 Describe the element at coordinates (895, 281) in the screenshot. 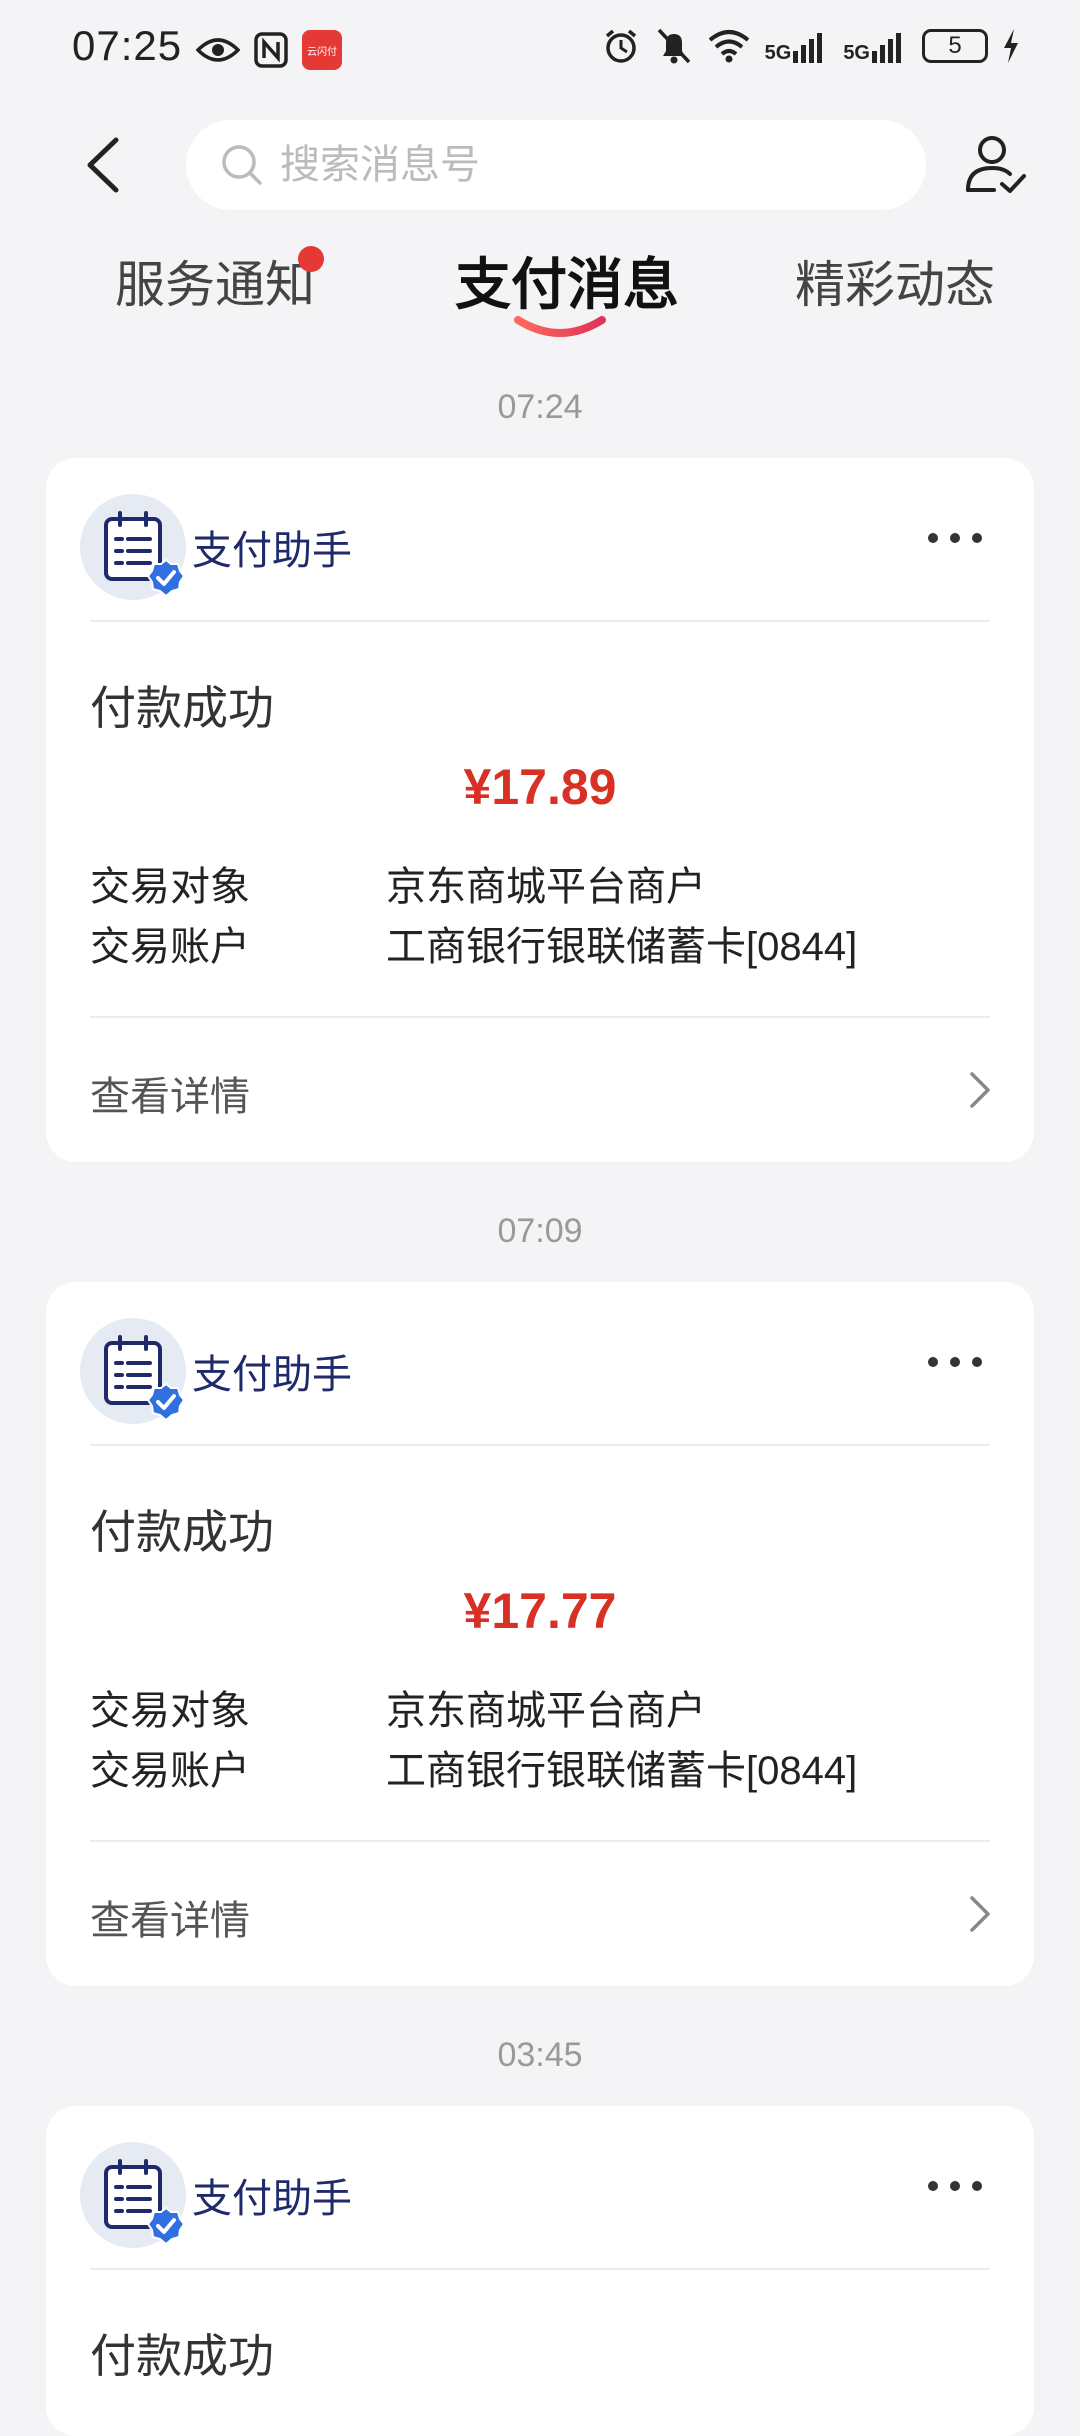

I see `tab-featured-updates: 精彩动态` at that location.